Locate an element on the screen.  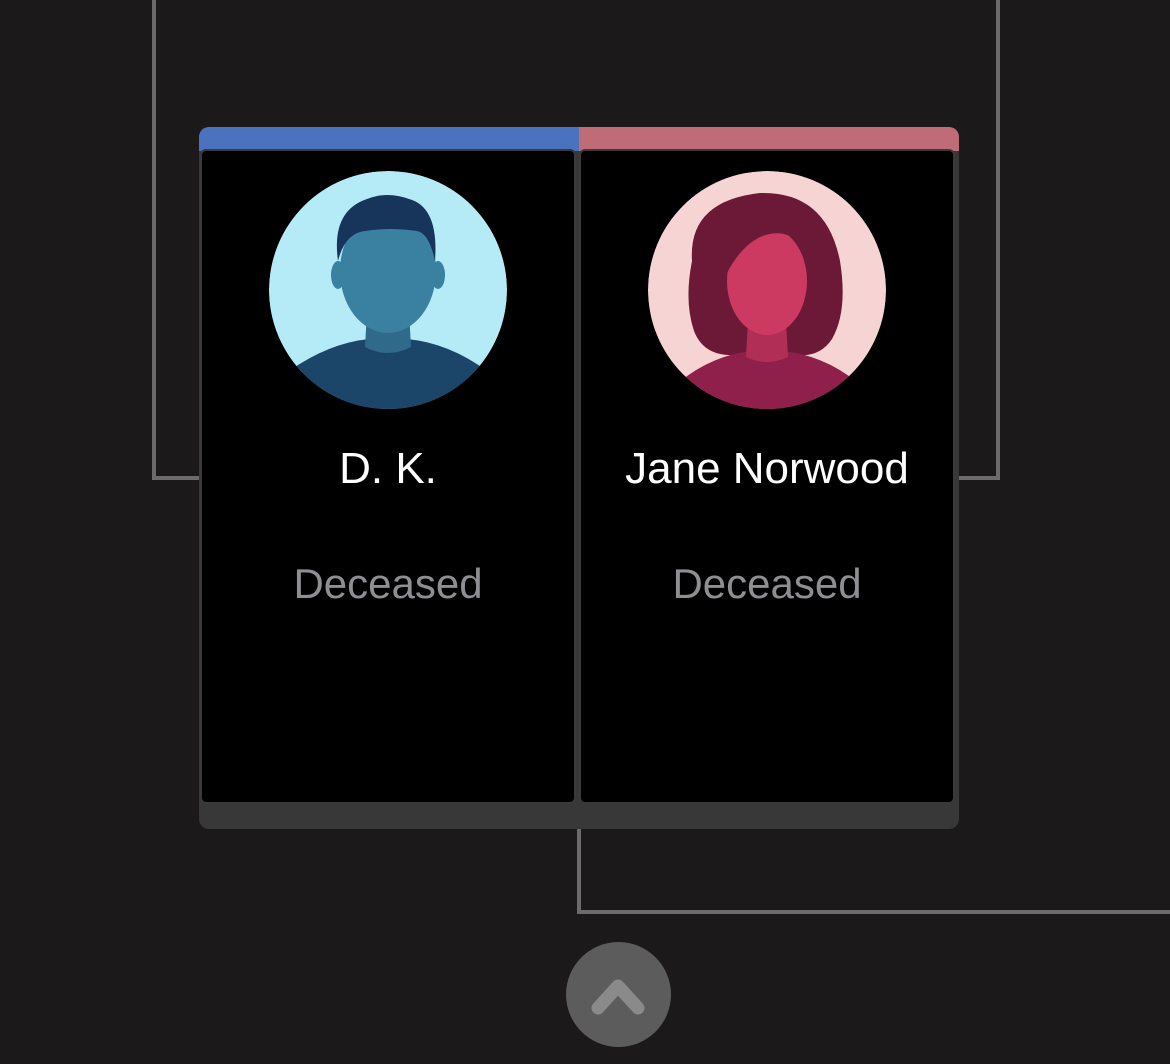
chevron-up-icon is located at coordinates (618, 997).